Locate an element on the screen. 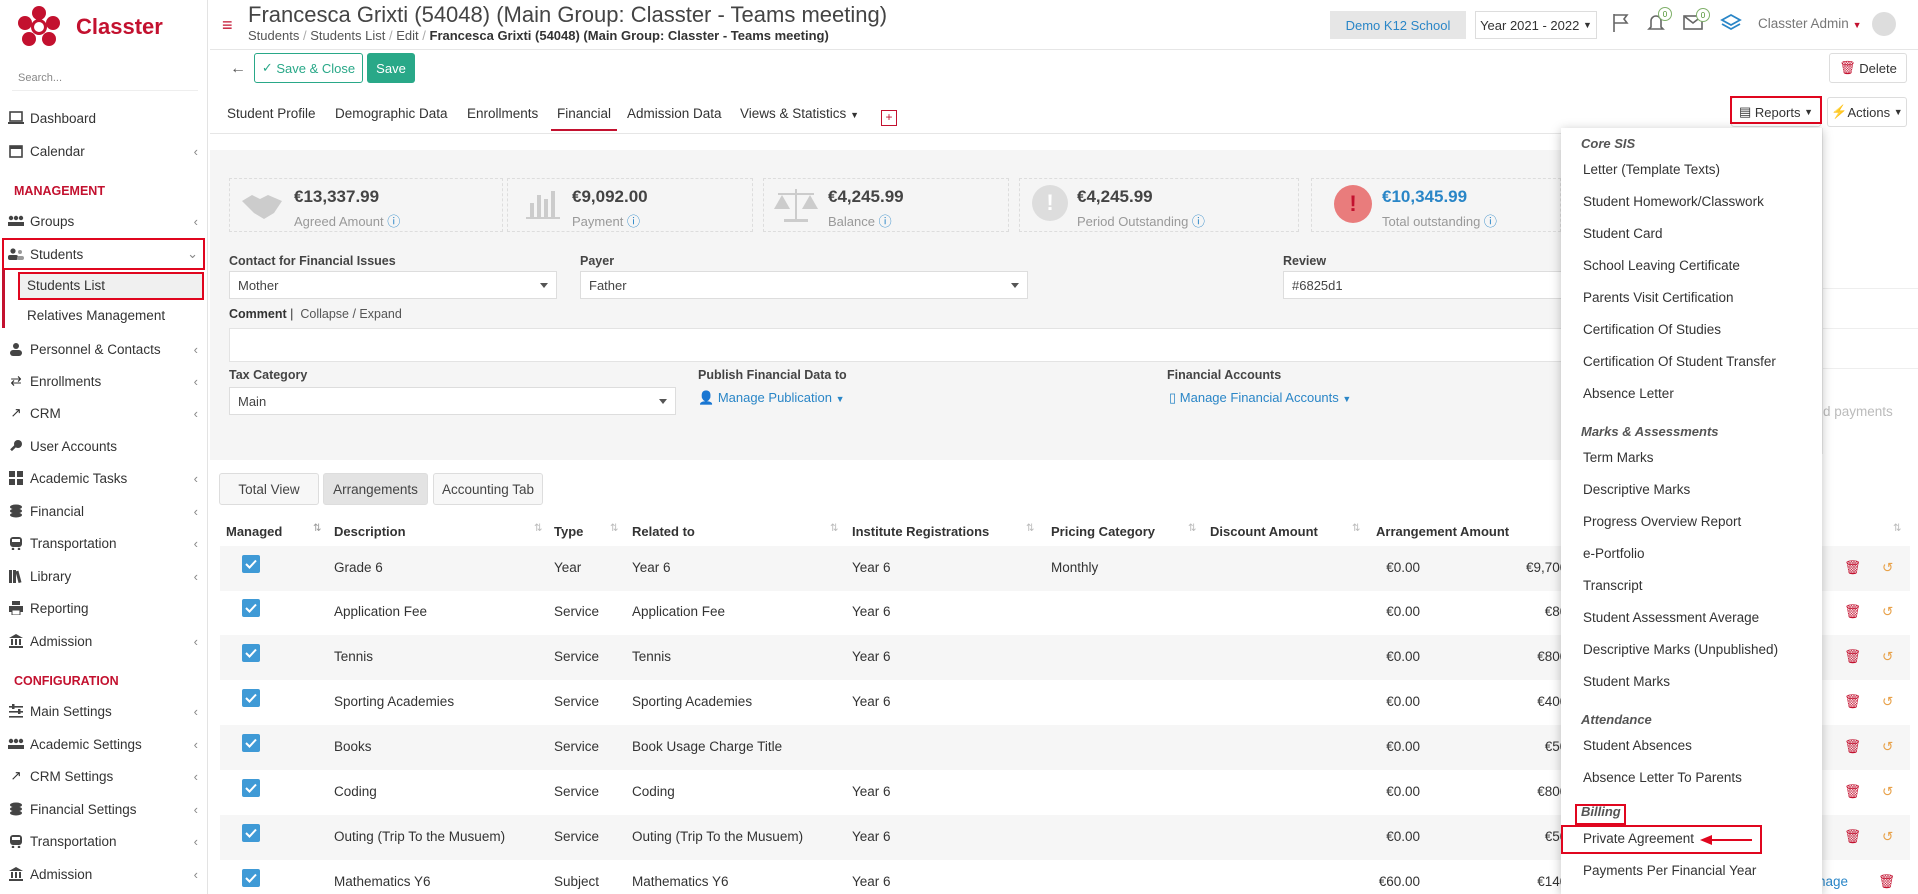 This screenshot has width=1918, height=894. dropdown-item: Absence Letter is located at coordinates (1628, 393).